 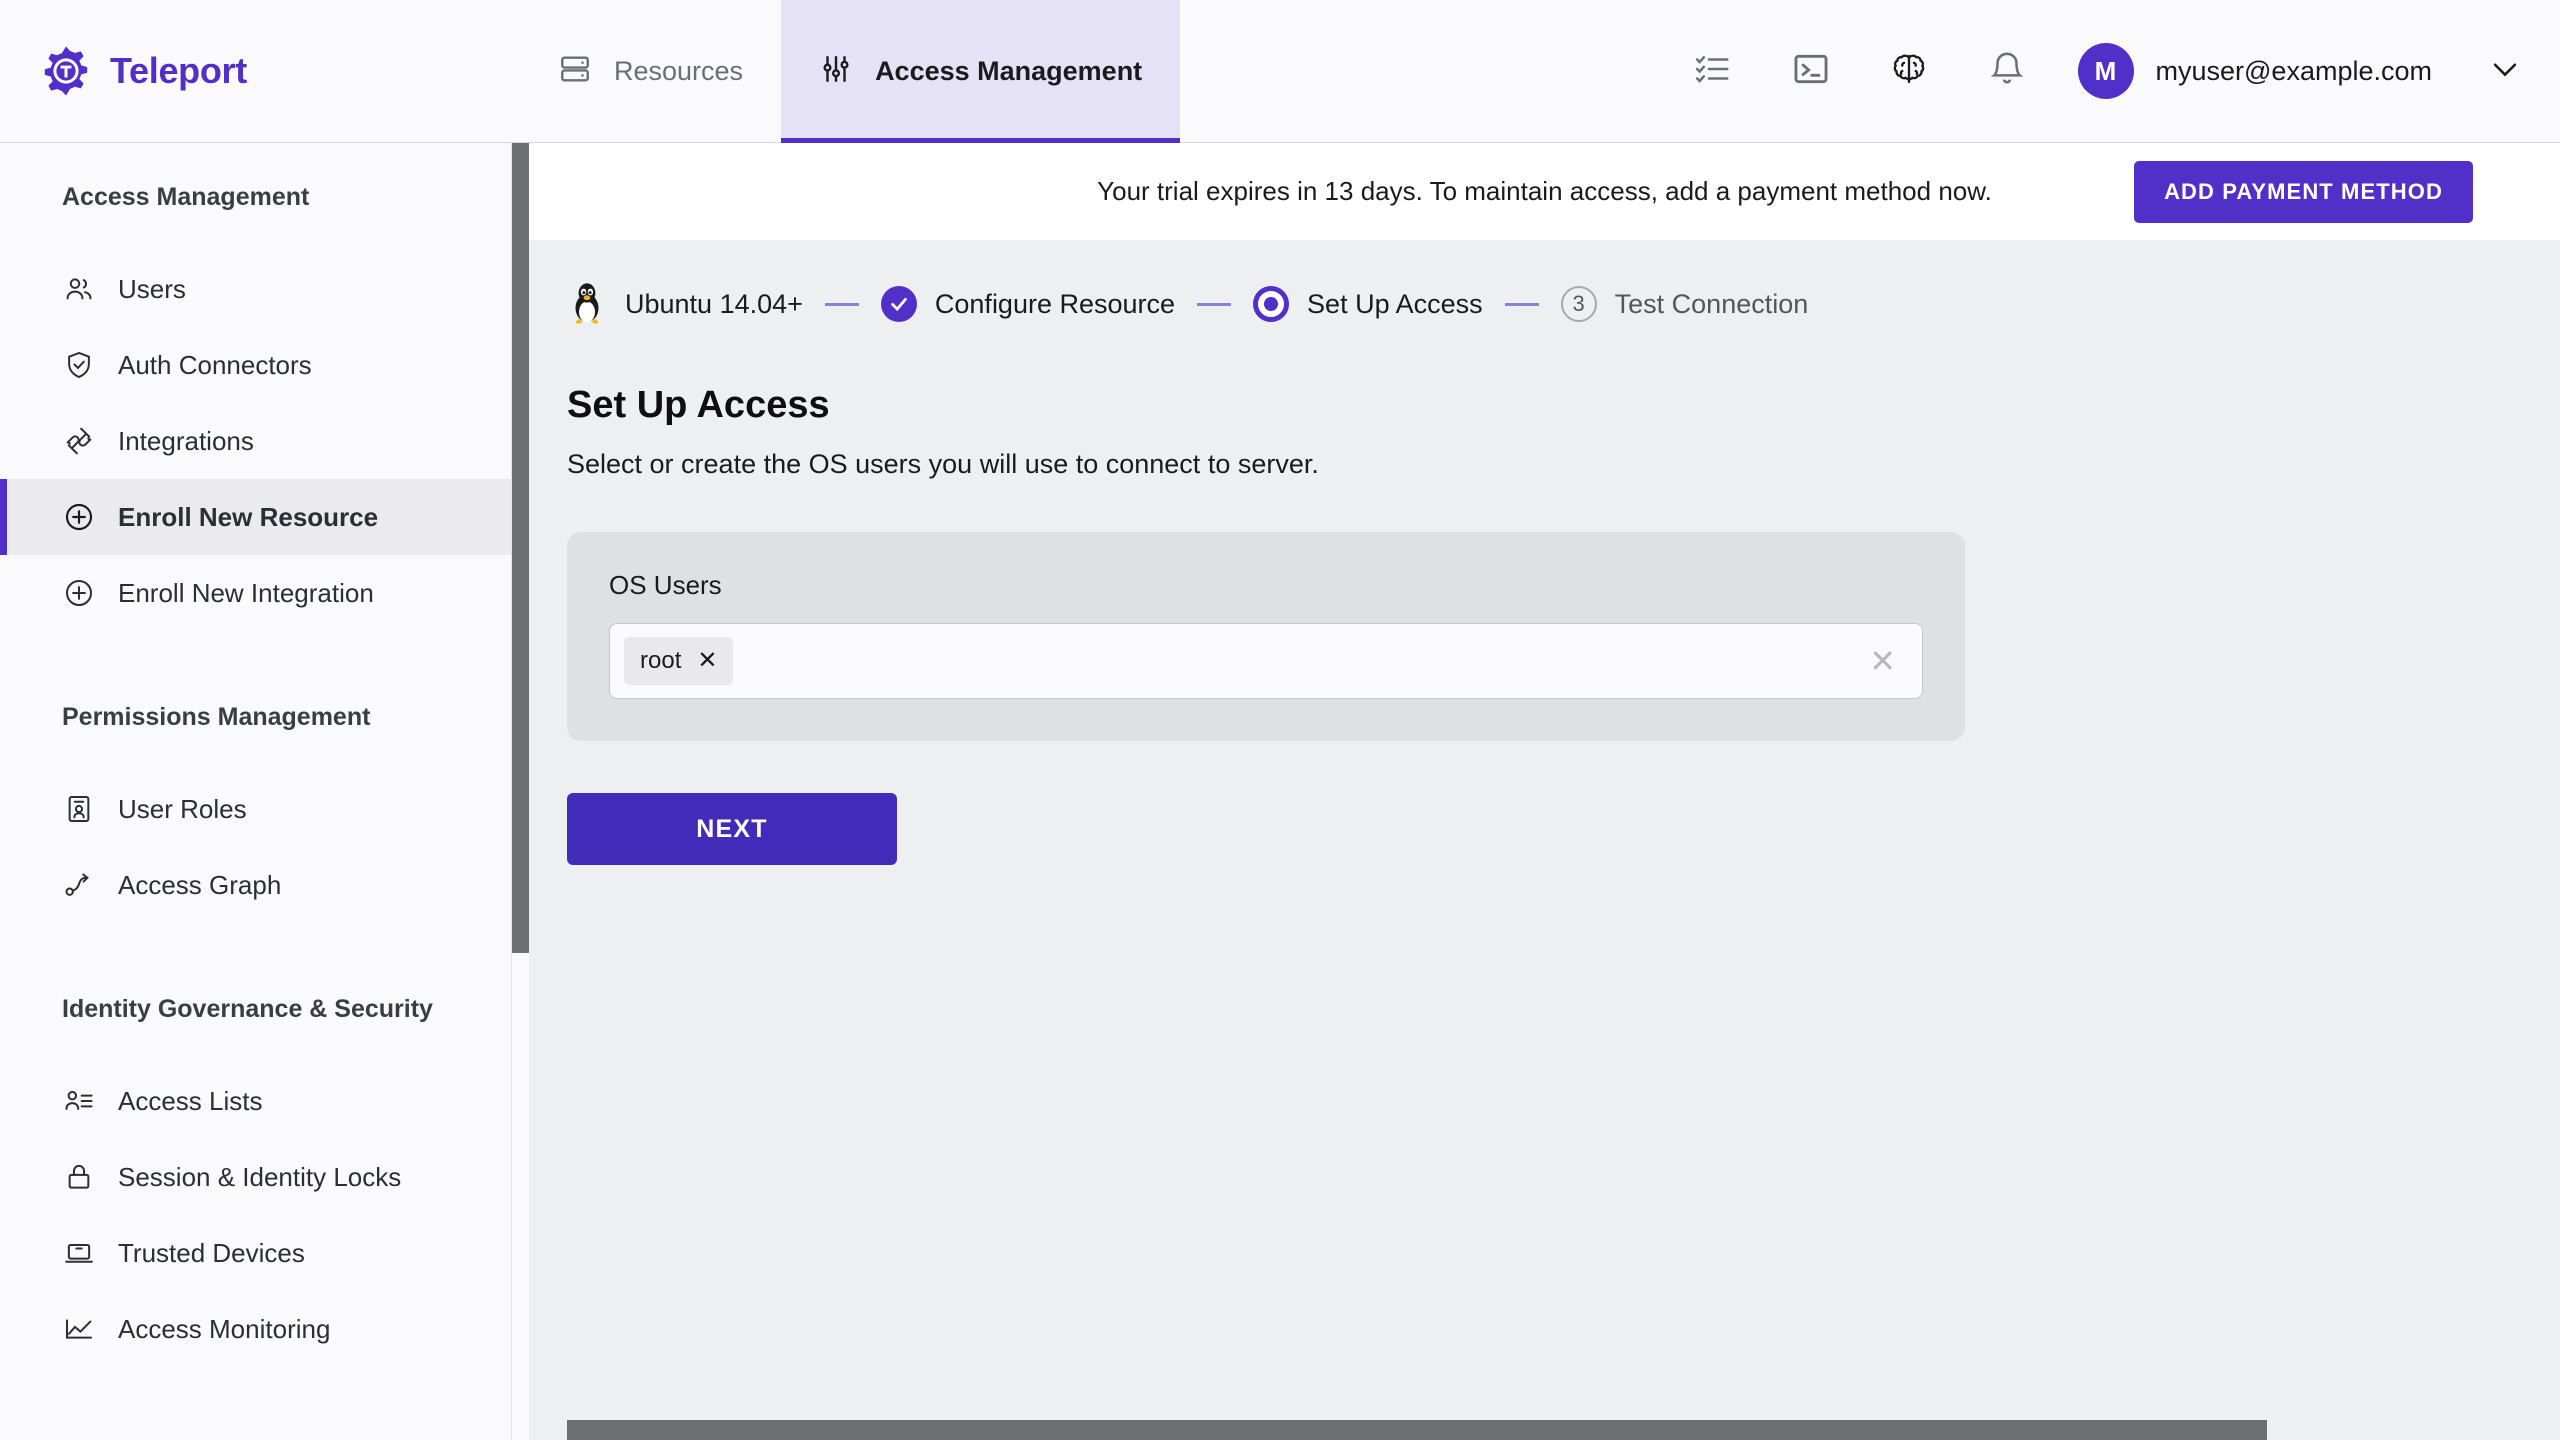 What do you see at coordinates (66, 71) in the screenshot?
I see `teleport-gear-logo-icon` at bounding box center [66, 71].